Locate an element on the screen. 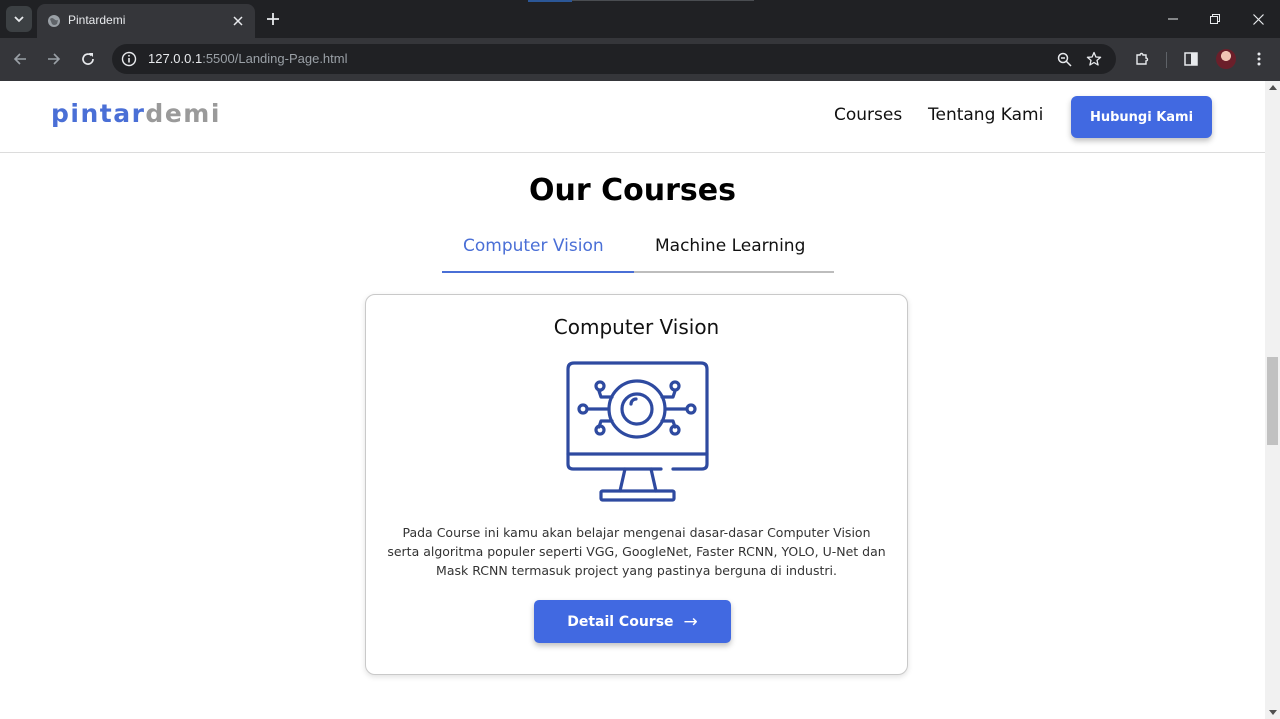  globe-icon is located at coordinates (54, 21).